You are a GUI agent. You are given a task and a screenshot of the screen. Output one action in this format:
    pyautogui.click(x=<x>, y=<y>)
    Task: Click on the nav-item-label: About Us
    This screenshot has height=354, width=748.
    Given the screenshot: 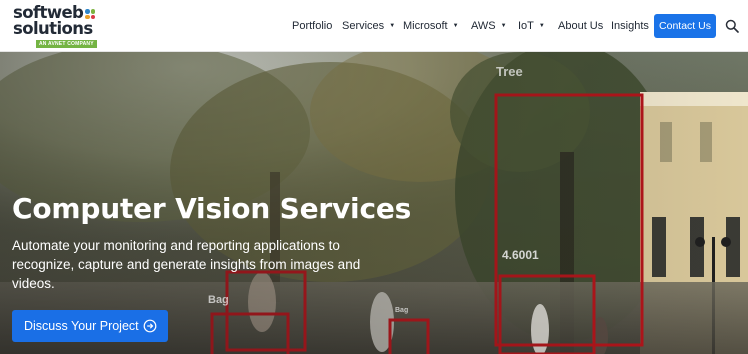 What is the action you would take?
    pyautogui.click(x=581, y=26)
    